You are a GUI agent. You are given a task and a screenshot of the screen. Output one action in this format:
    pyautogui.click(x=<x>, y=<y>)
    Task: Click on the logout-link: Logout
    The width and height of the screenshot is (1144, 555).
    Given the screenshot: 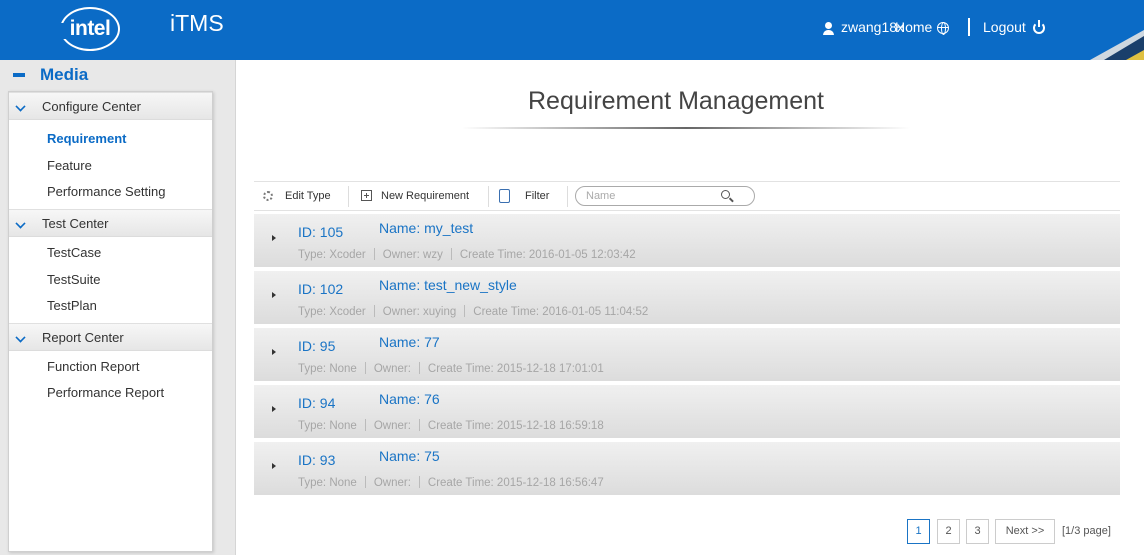 What is the action you would take?
    pyautogui.click(x=1004, y=27)
    